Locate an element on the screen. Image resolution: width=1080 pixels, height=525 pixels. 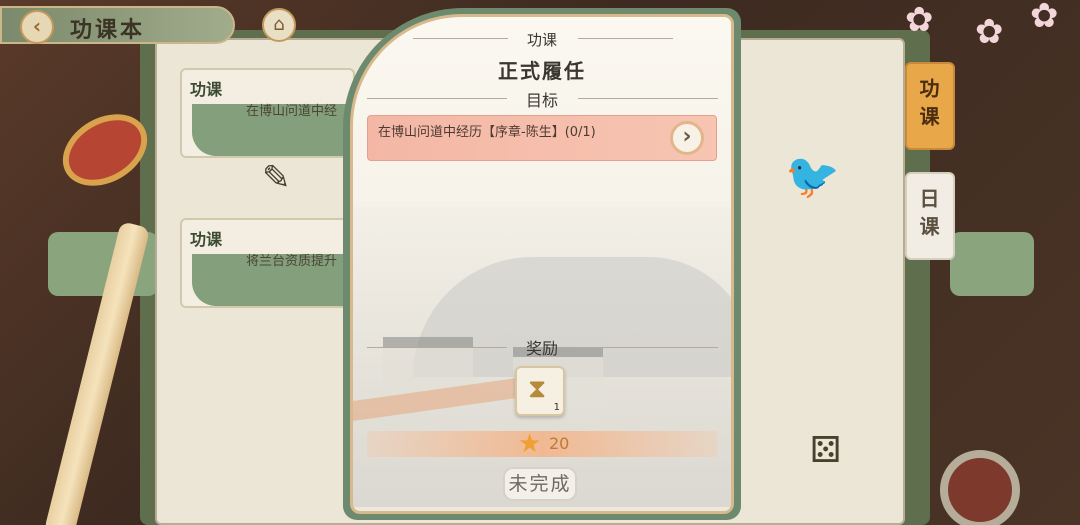
ring-decoration is located at coordinates (980, 487).